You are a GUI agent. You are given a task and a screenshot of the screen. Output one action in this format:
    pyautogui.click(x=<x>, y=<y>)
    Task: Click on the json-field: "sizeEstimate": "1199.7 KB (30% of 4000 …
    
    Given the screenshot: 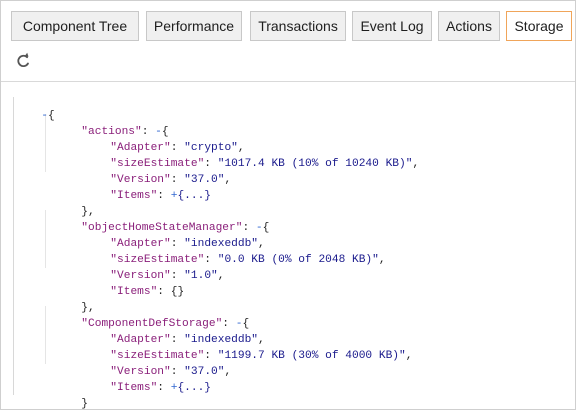 What is the action you would take?
    pyautogui.click(x=261, y=355)
    